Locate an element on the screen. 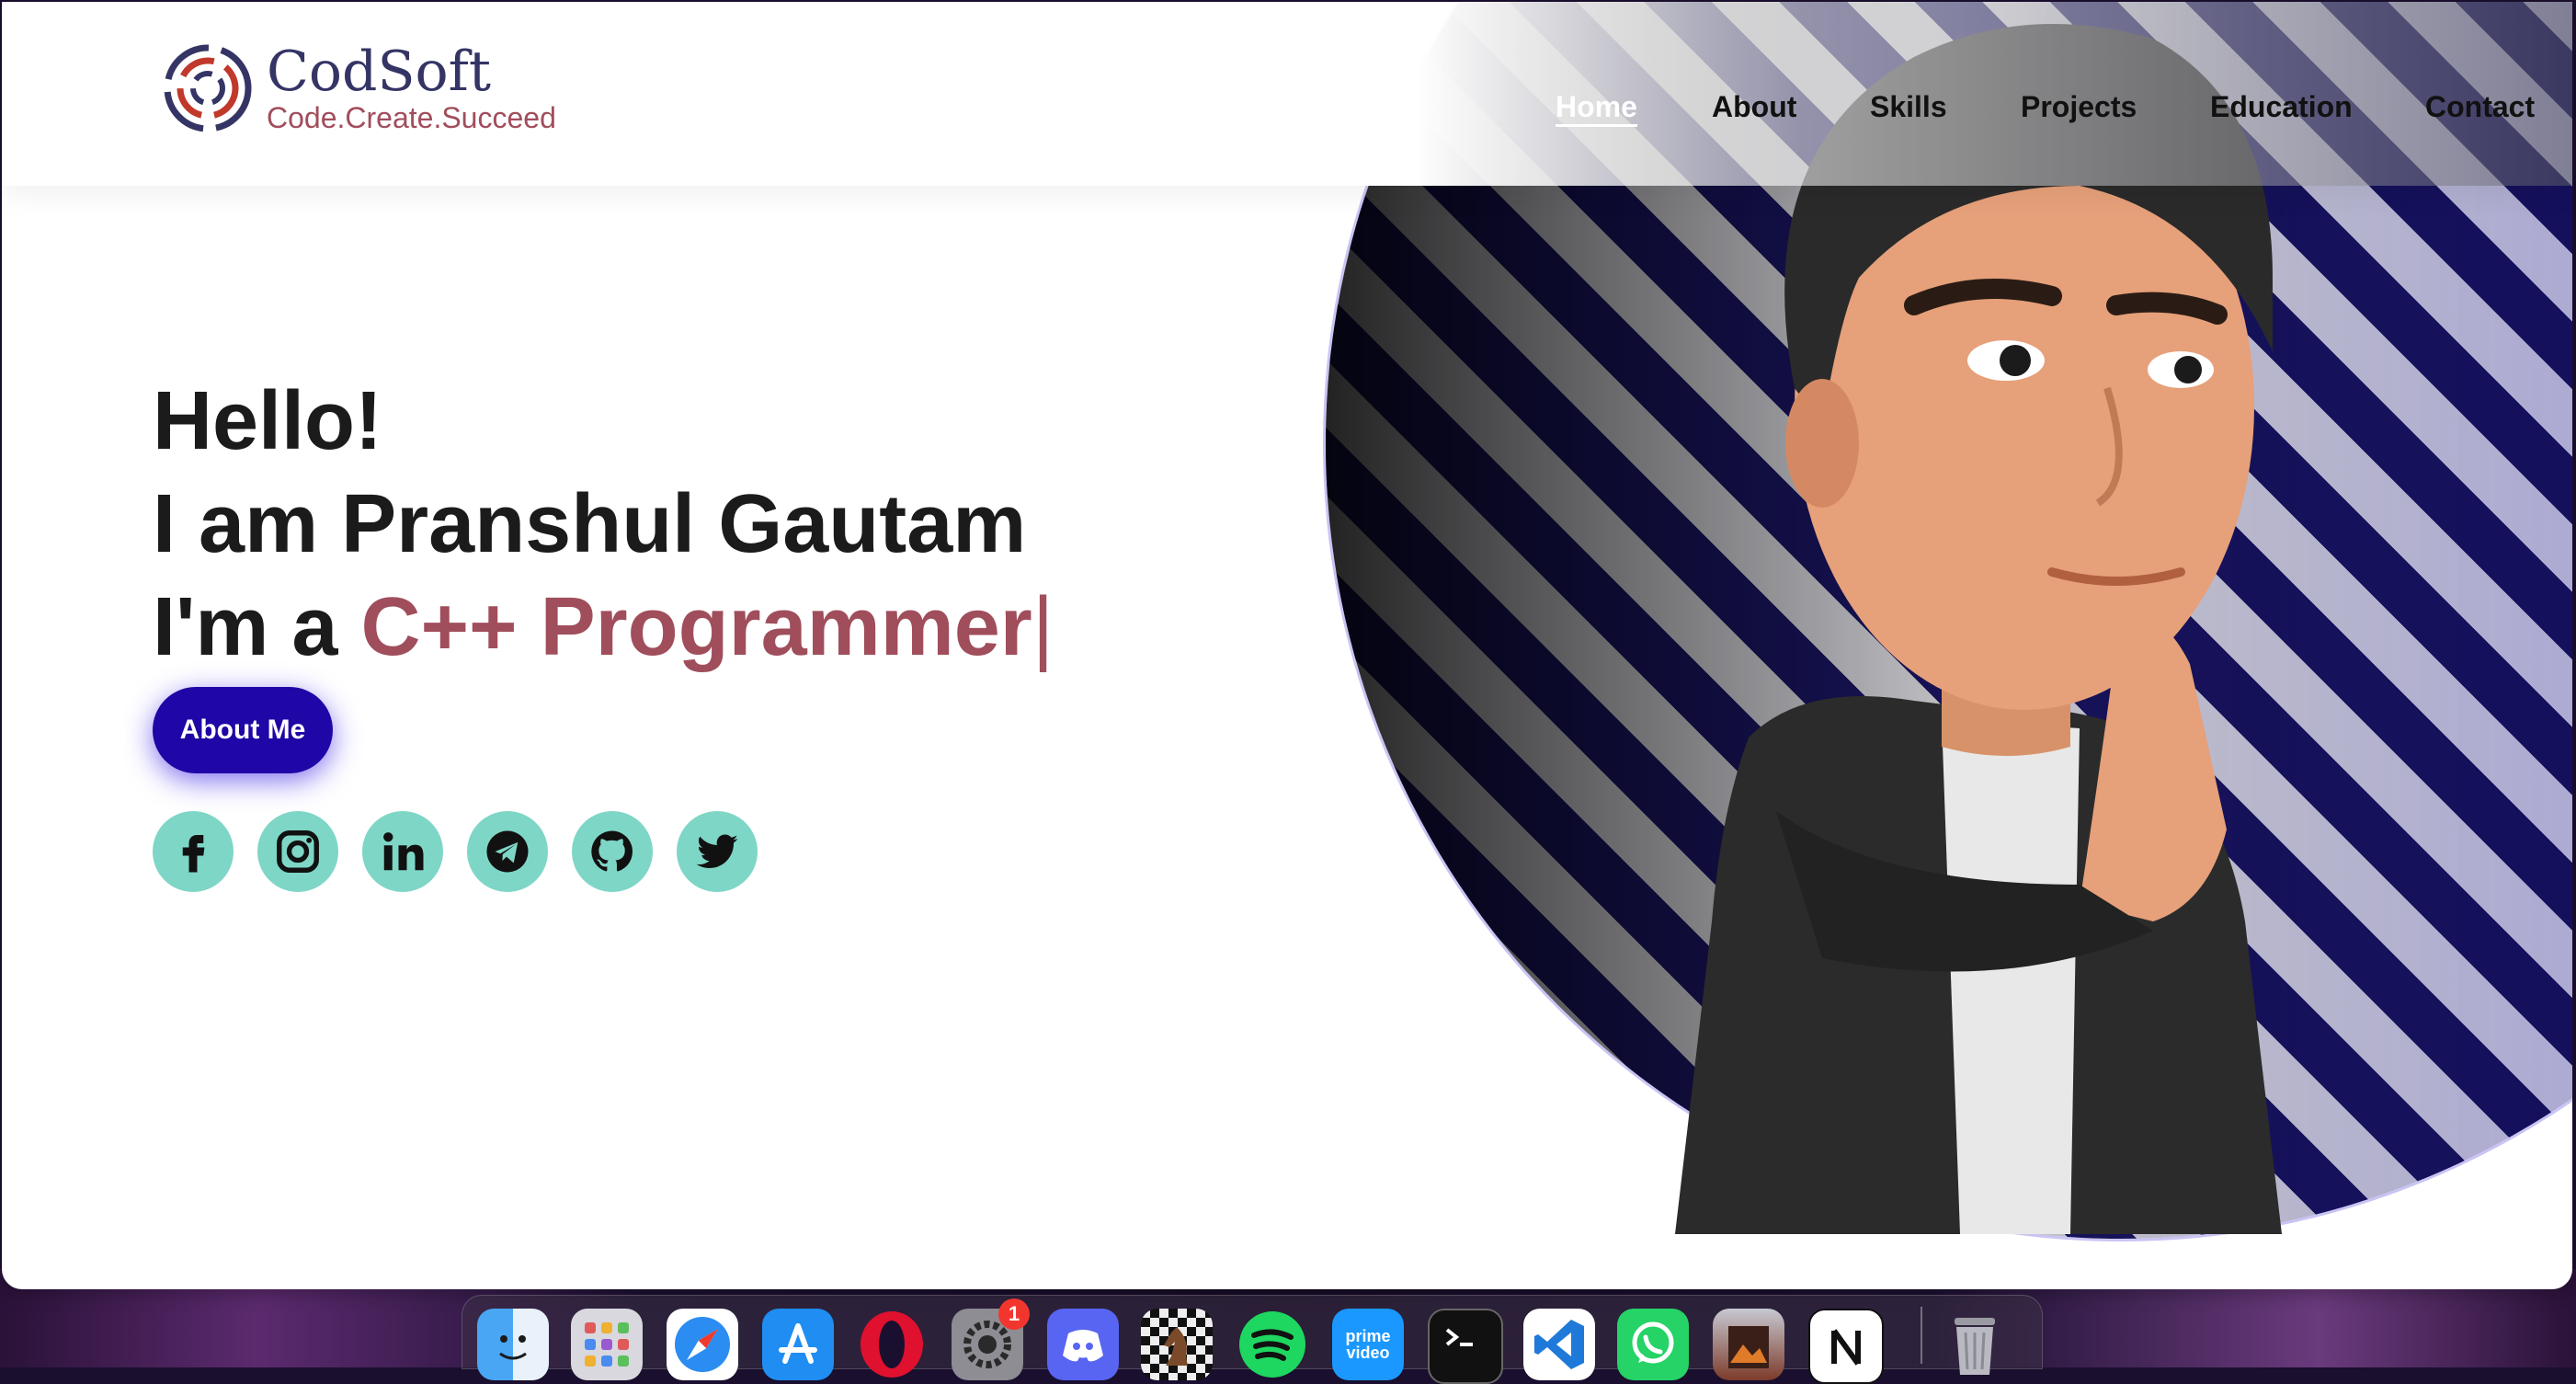 Image resolution: width=2576 pixels, height=1384 pixels. app-store-icon is located at coordinates (798, 1343).